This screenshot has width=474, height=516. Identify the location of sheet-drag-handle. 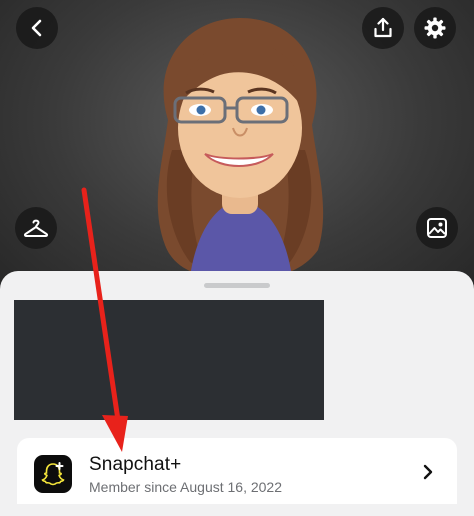
(237, 285).